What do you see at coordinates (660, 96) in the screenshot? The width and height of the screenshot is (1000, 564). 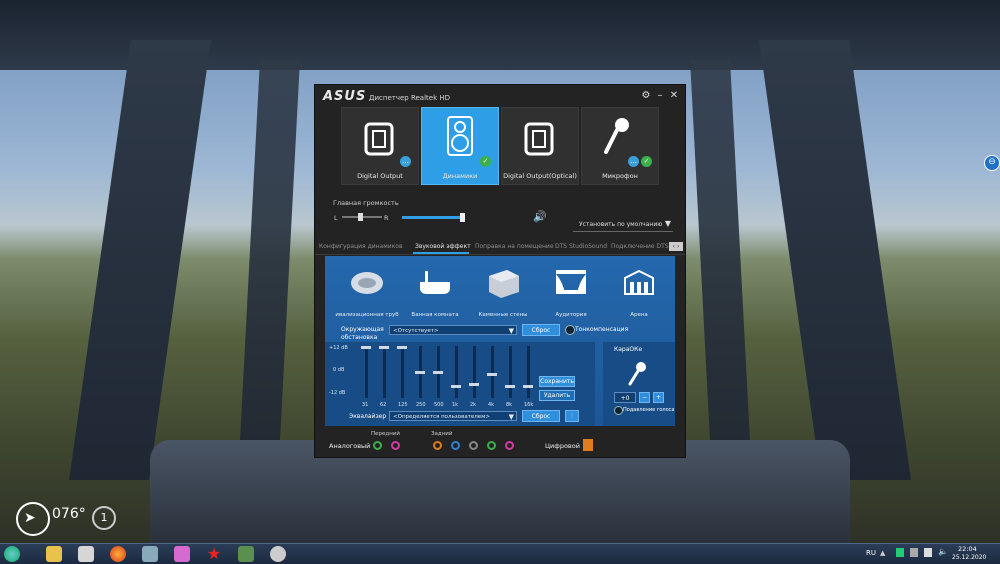 I see `minimize-icon: –` at bounding box center [660, 96].